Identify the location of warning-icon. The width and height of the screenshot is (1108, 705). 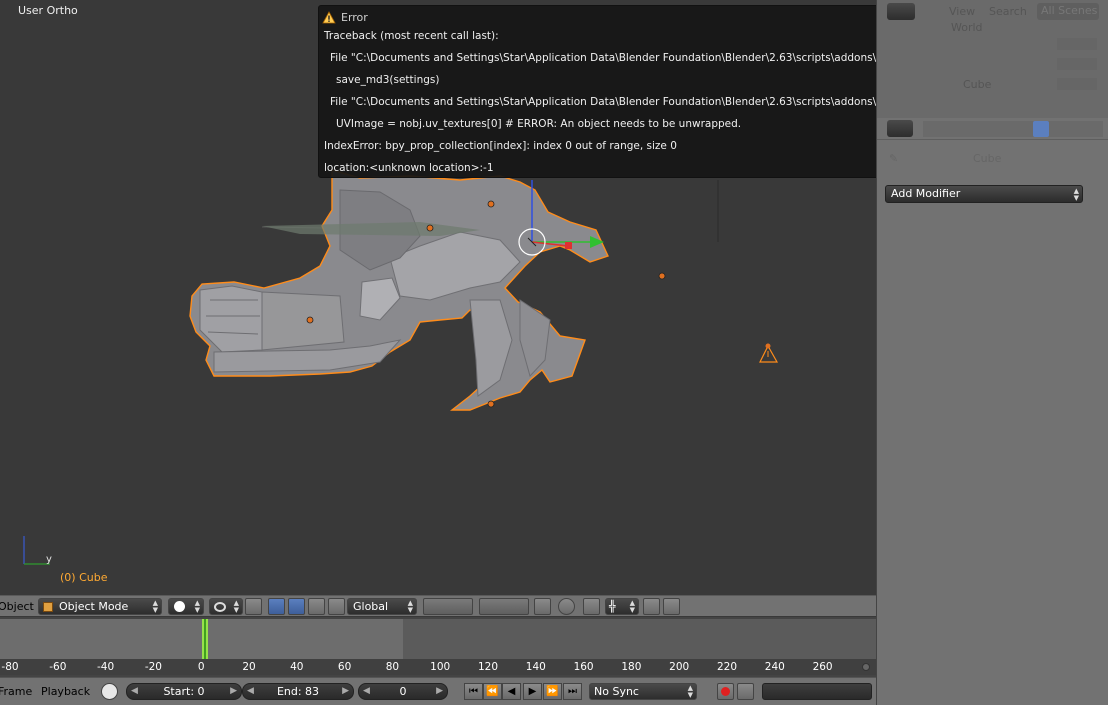
(329, 16).